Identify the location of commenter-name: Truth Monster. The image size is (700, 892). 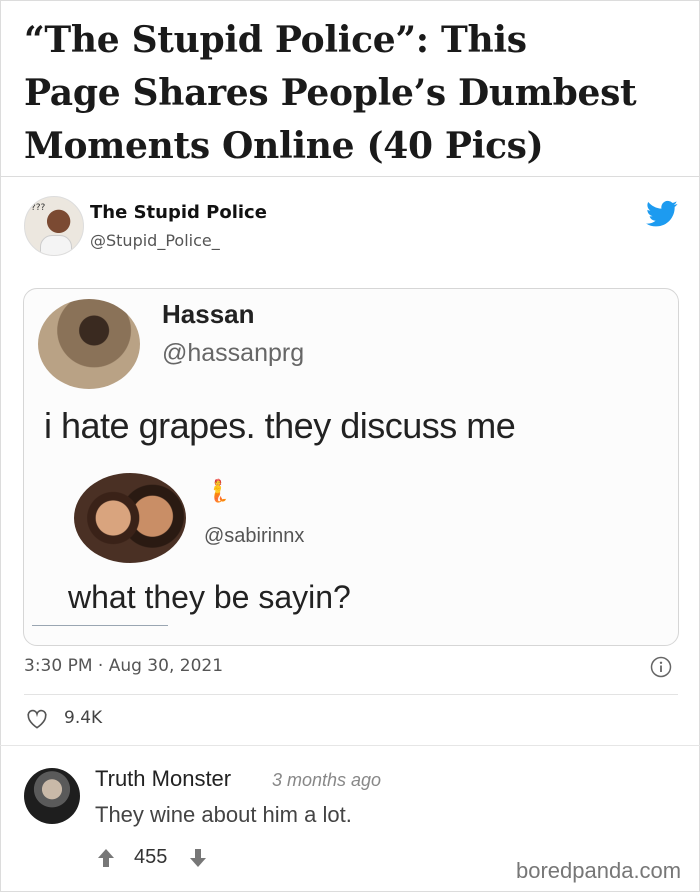
(163, 779).